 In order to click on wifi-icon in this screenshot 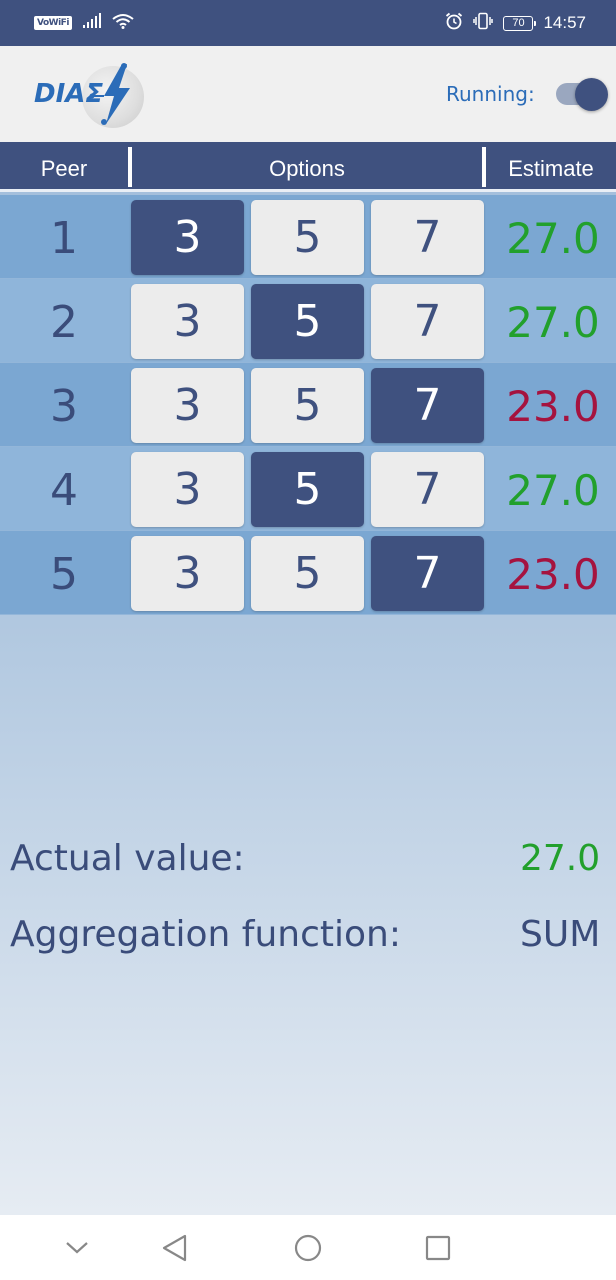, I will do `click(123, 23)`.